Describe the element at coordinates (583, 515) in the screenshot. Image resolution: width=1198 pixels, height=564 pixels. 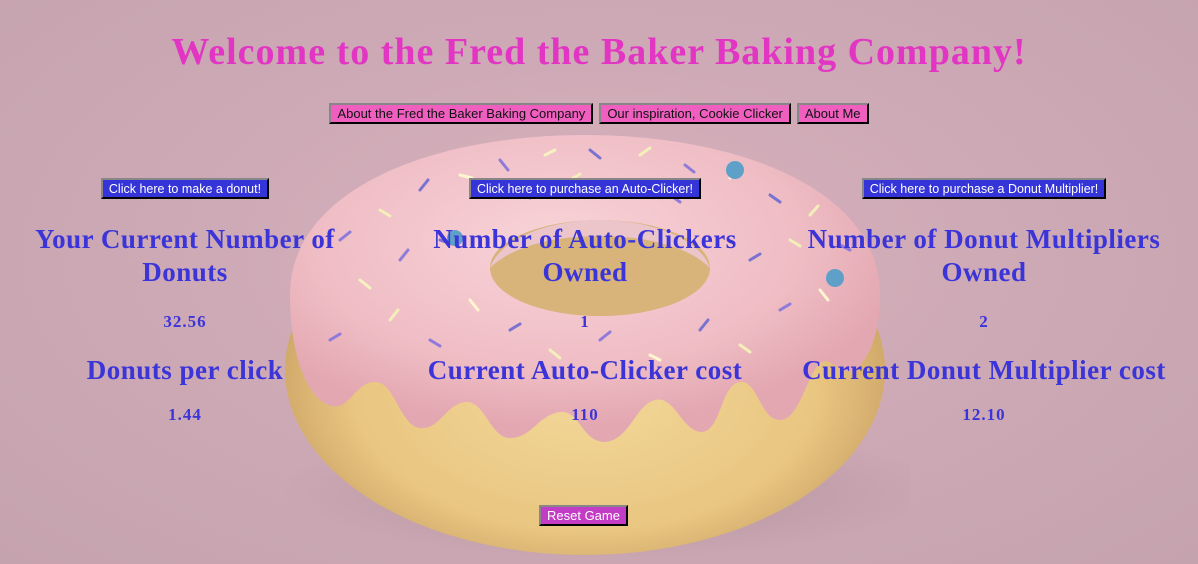
I see `reset-game-button: Reset Game` at that location.